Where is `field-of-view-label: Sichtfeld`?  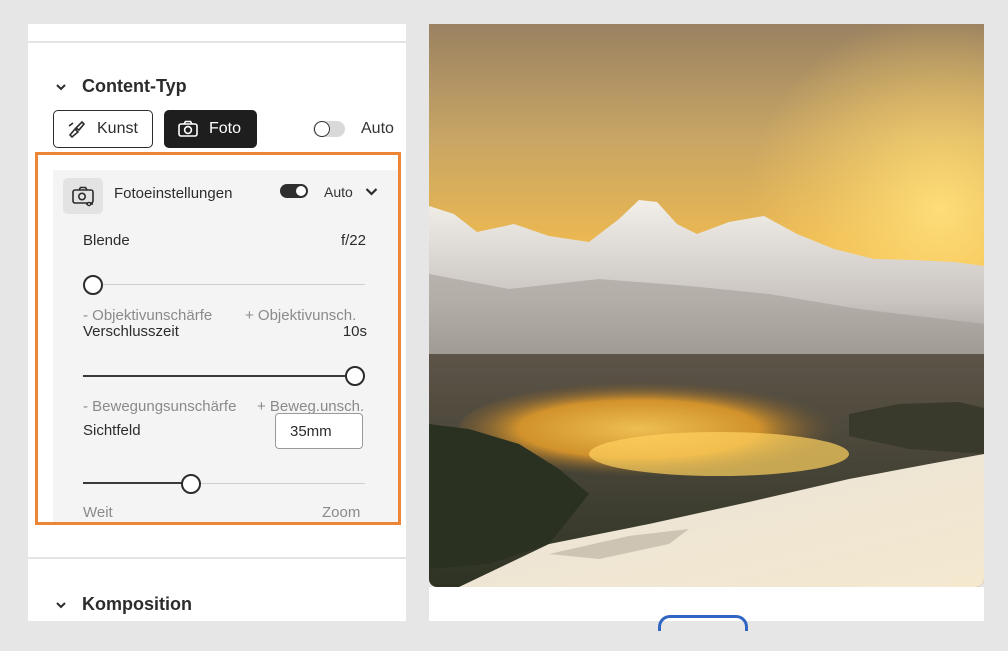
field-of-view-label: Sichtfeld is located at coordinates (112, 430).